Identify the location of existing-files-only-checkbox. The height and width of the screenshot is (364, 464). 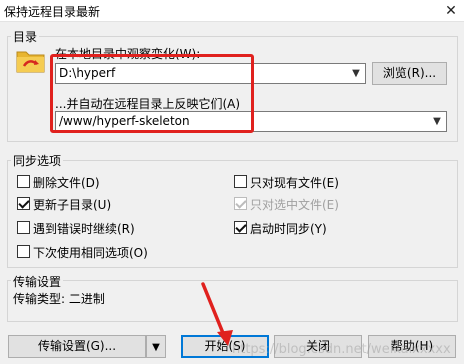
(240, 181).